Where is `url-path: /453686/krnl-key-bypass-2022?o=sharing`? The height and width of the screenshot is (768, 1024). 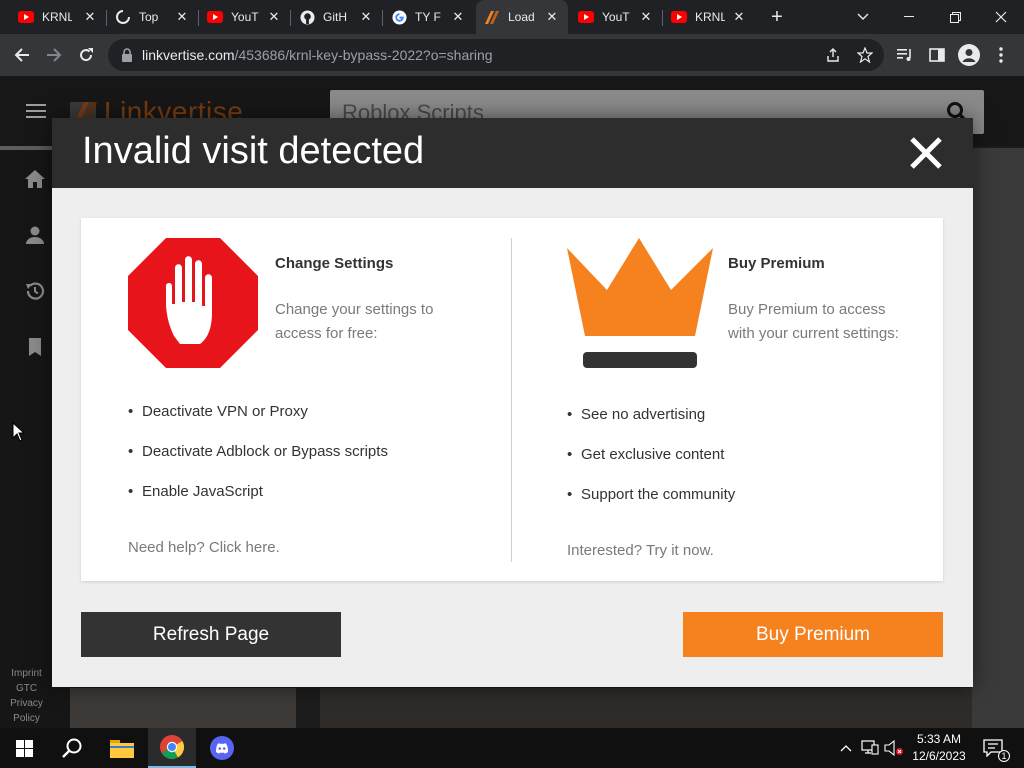 url-path: /453686/krnl-key-bypass-2022?o=sharing is located at coordinates (363, 55).